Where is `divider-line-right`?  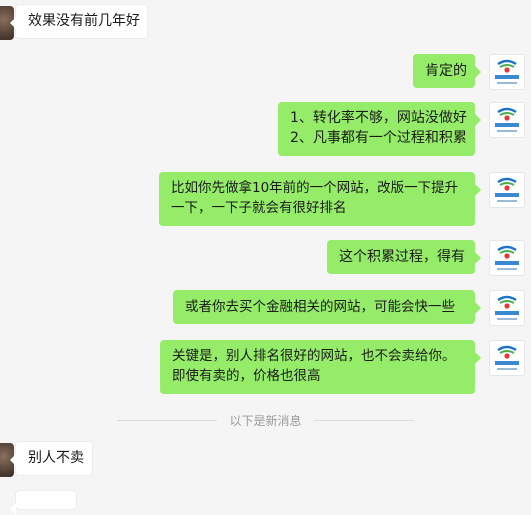
divider-line-right is located at coordinates (363, 420).